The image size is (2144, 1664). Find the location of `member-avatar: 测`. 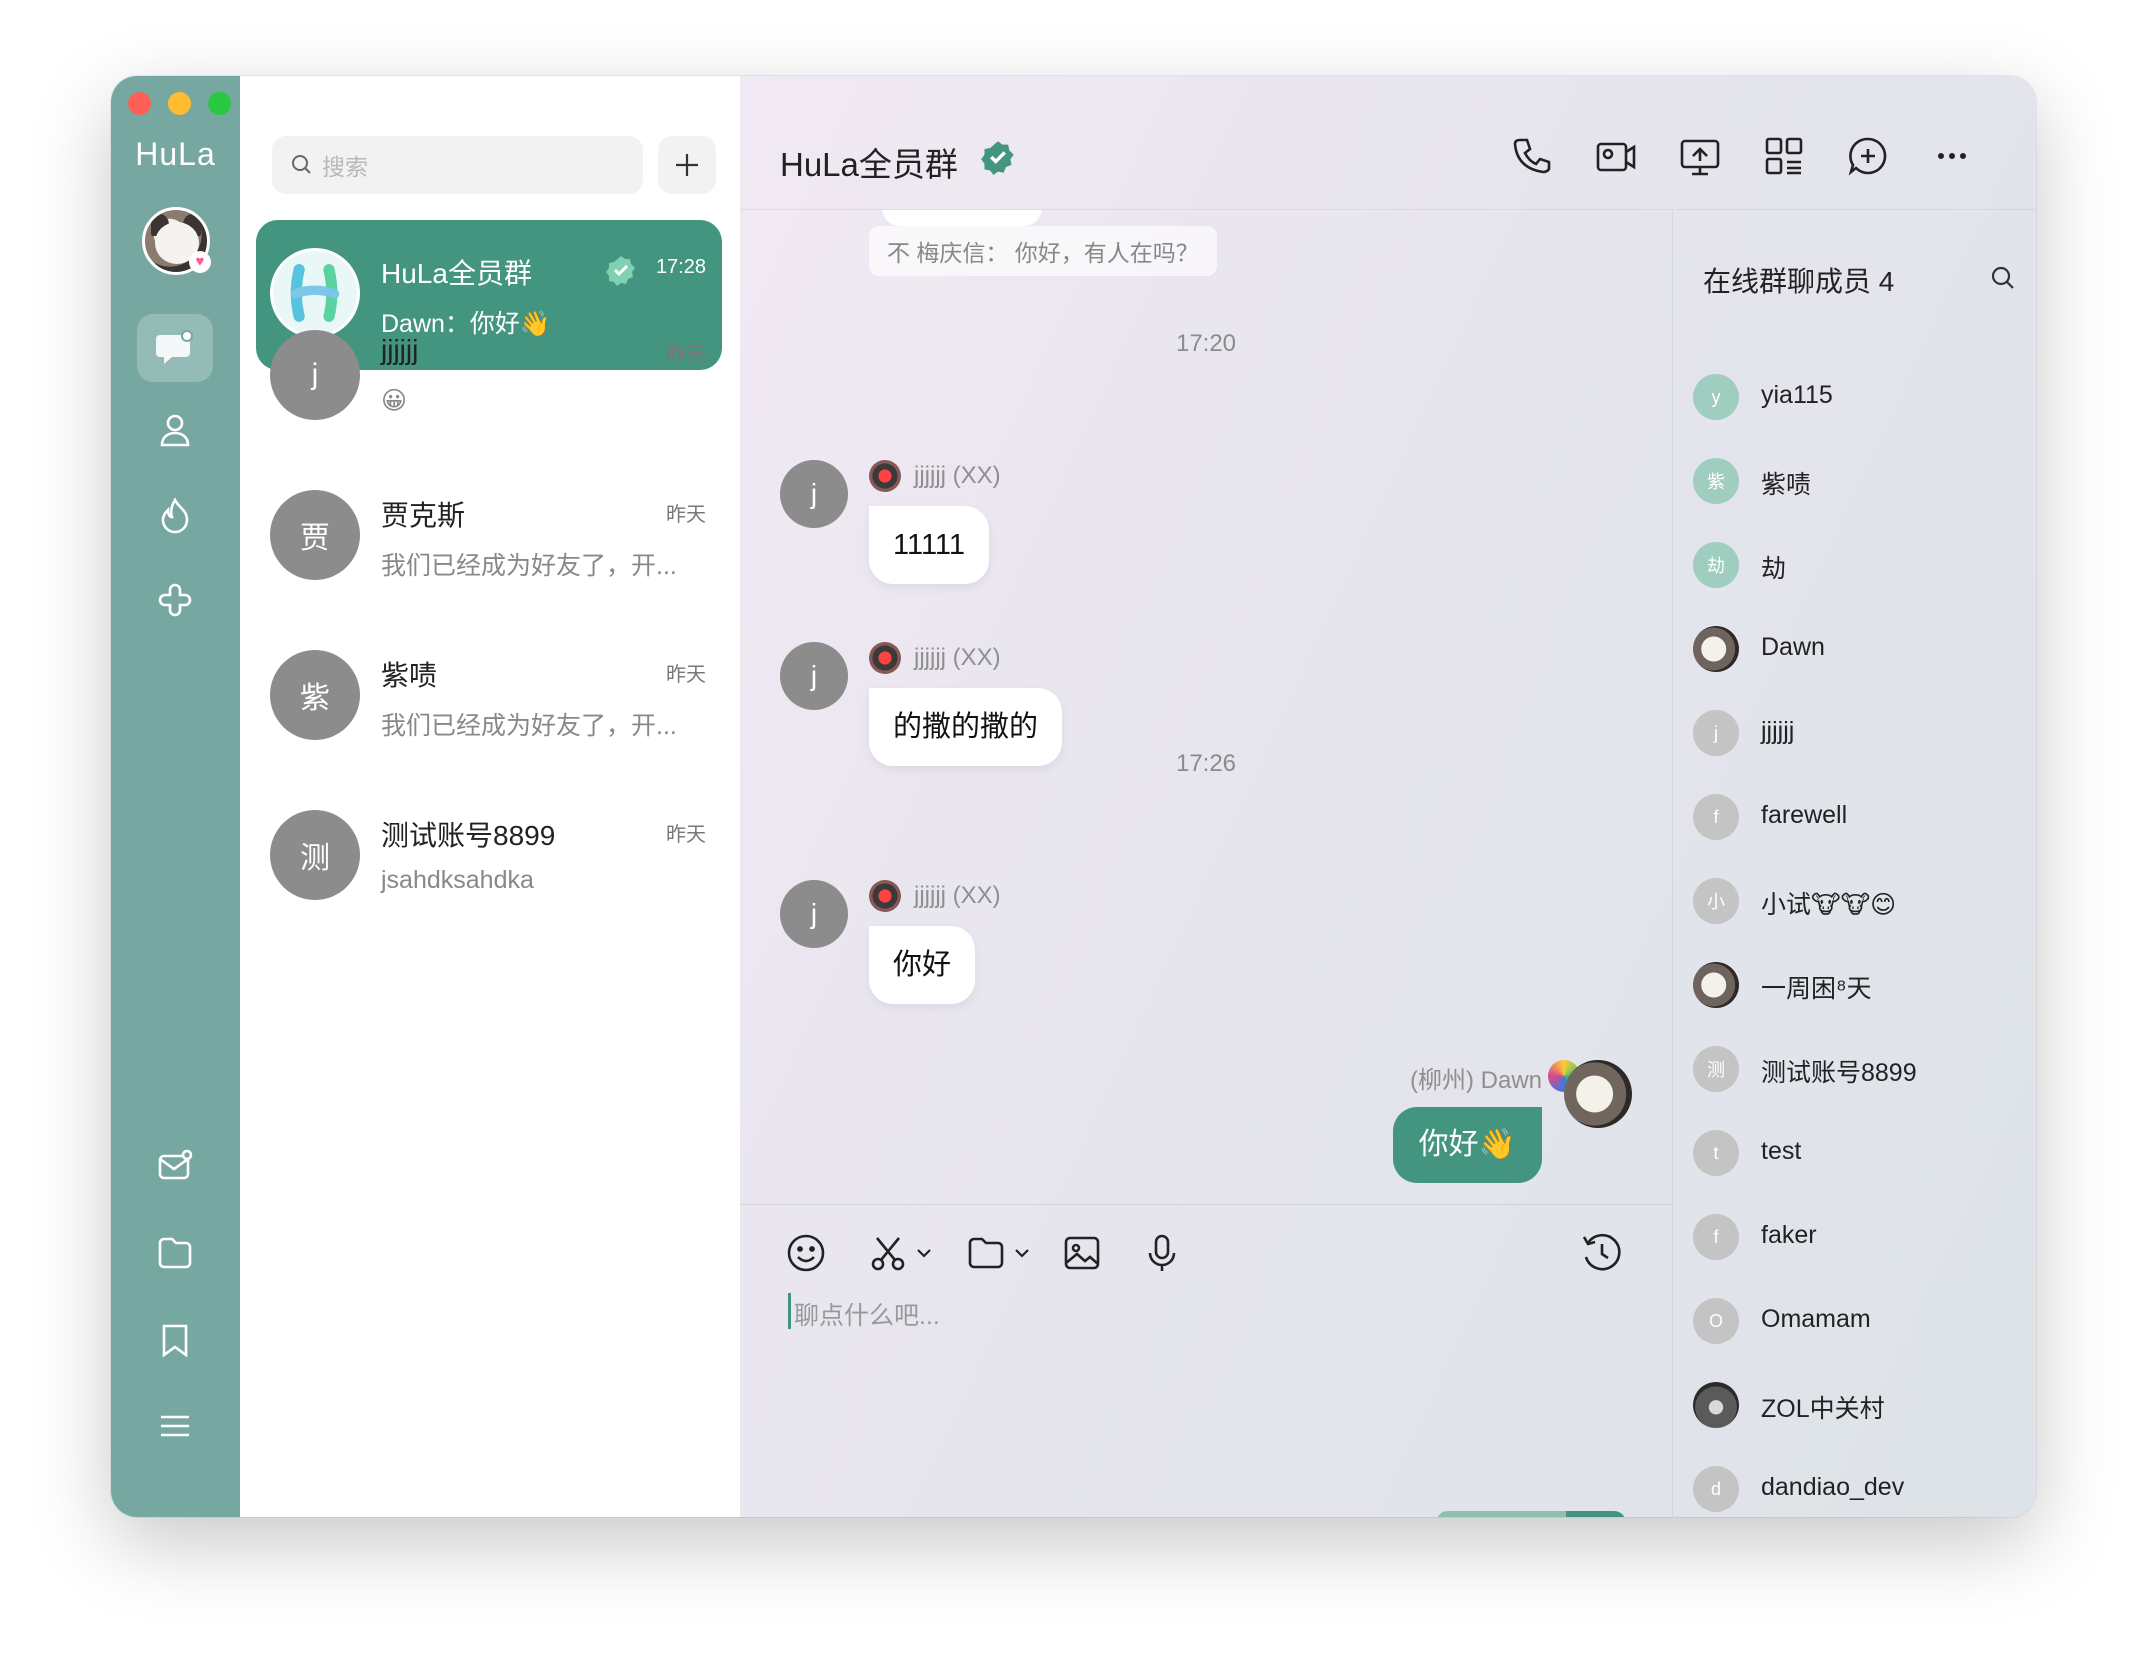

member-avatar: 测 is located at coordinates (1716, 1069).